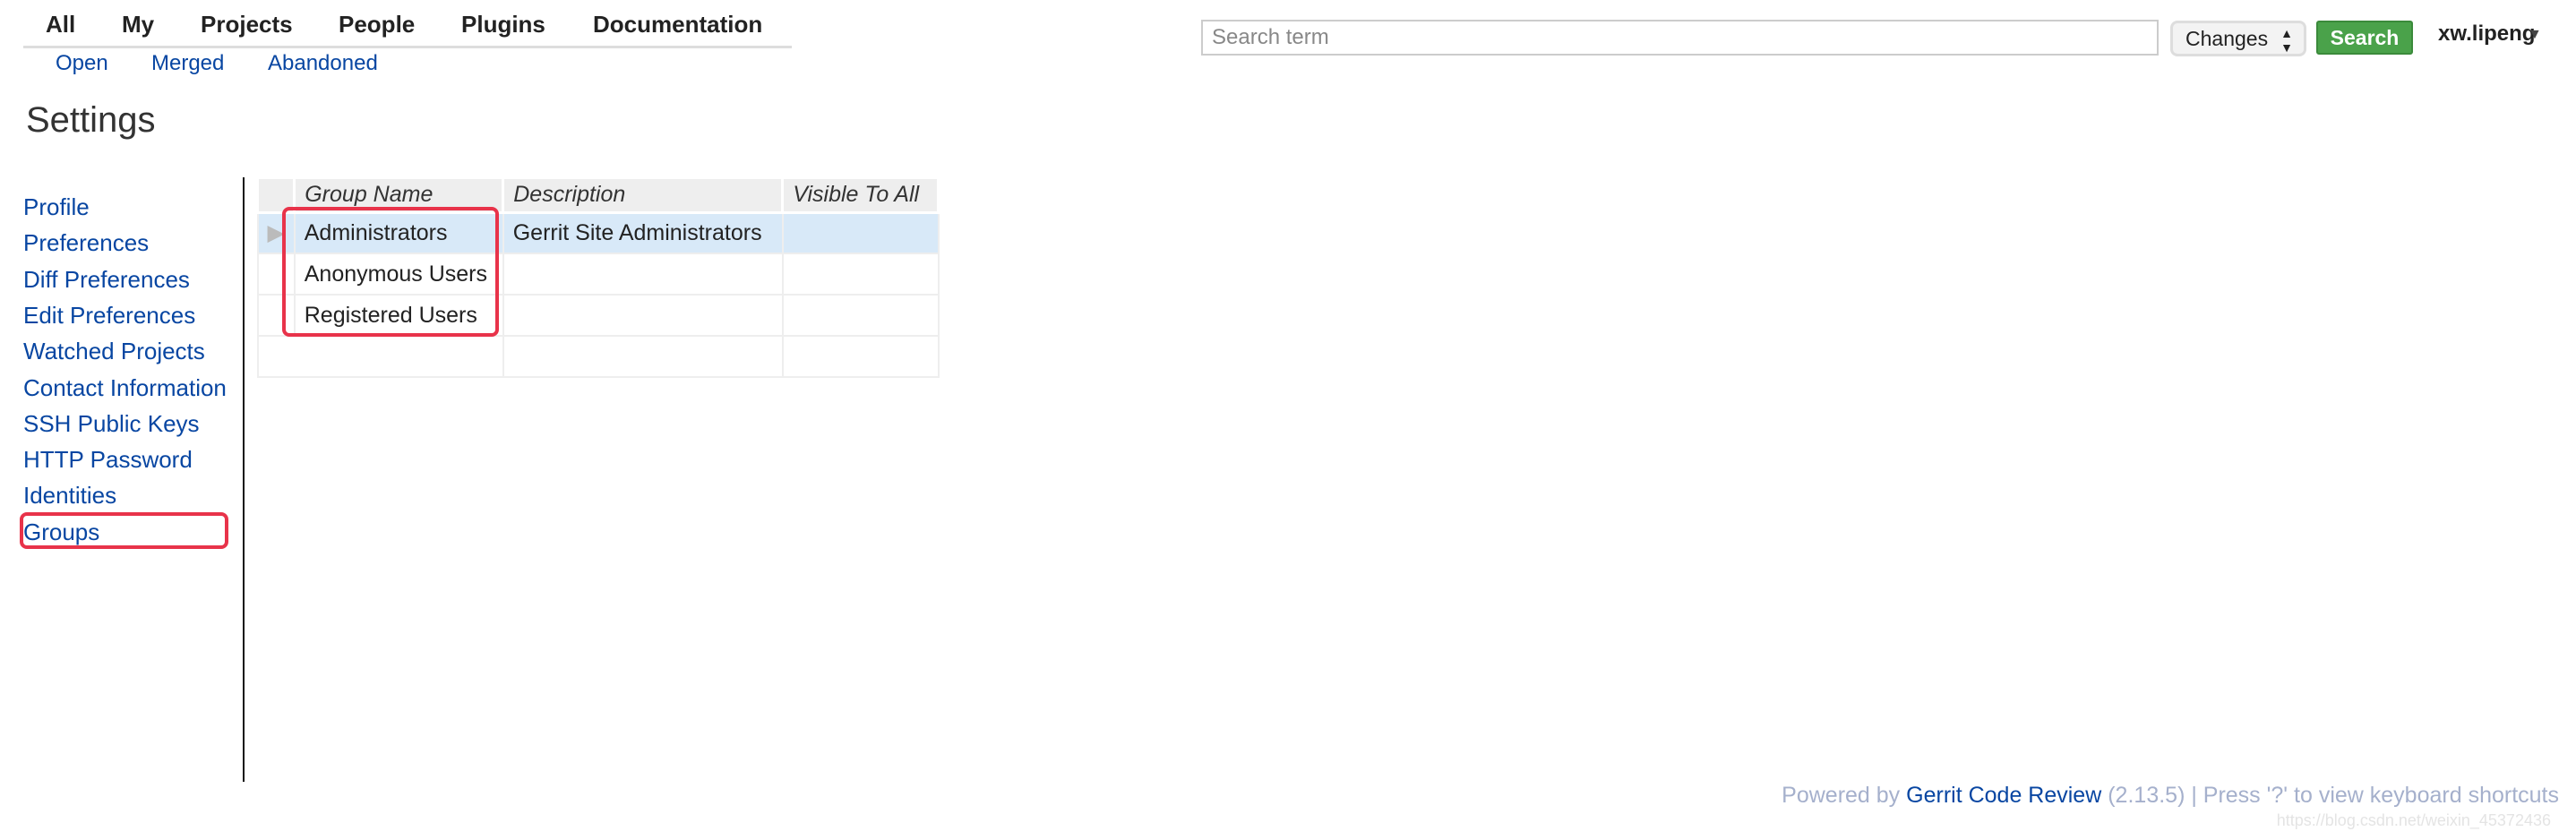  What do you see at coordinates (91, 120) in the screenshot?
I see `page-title: Settings` at bounding box center [91, 120].